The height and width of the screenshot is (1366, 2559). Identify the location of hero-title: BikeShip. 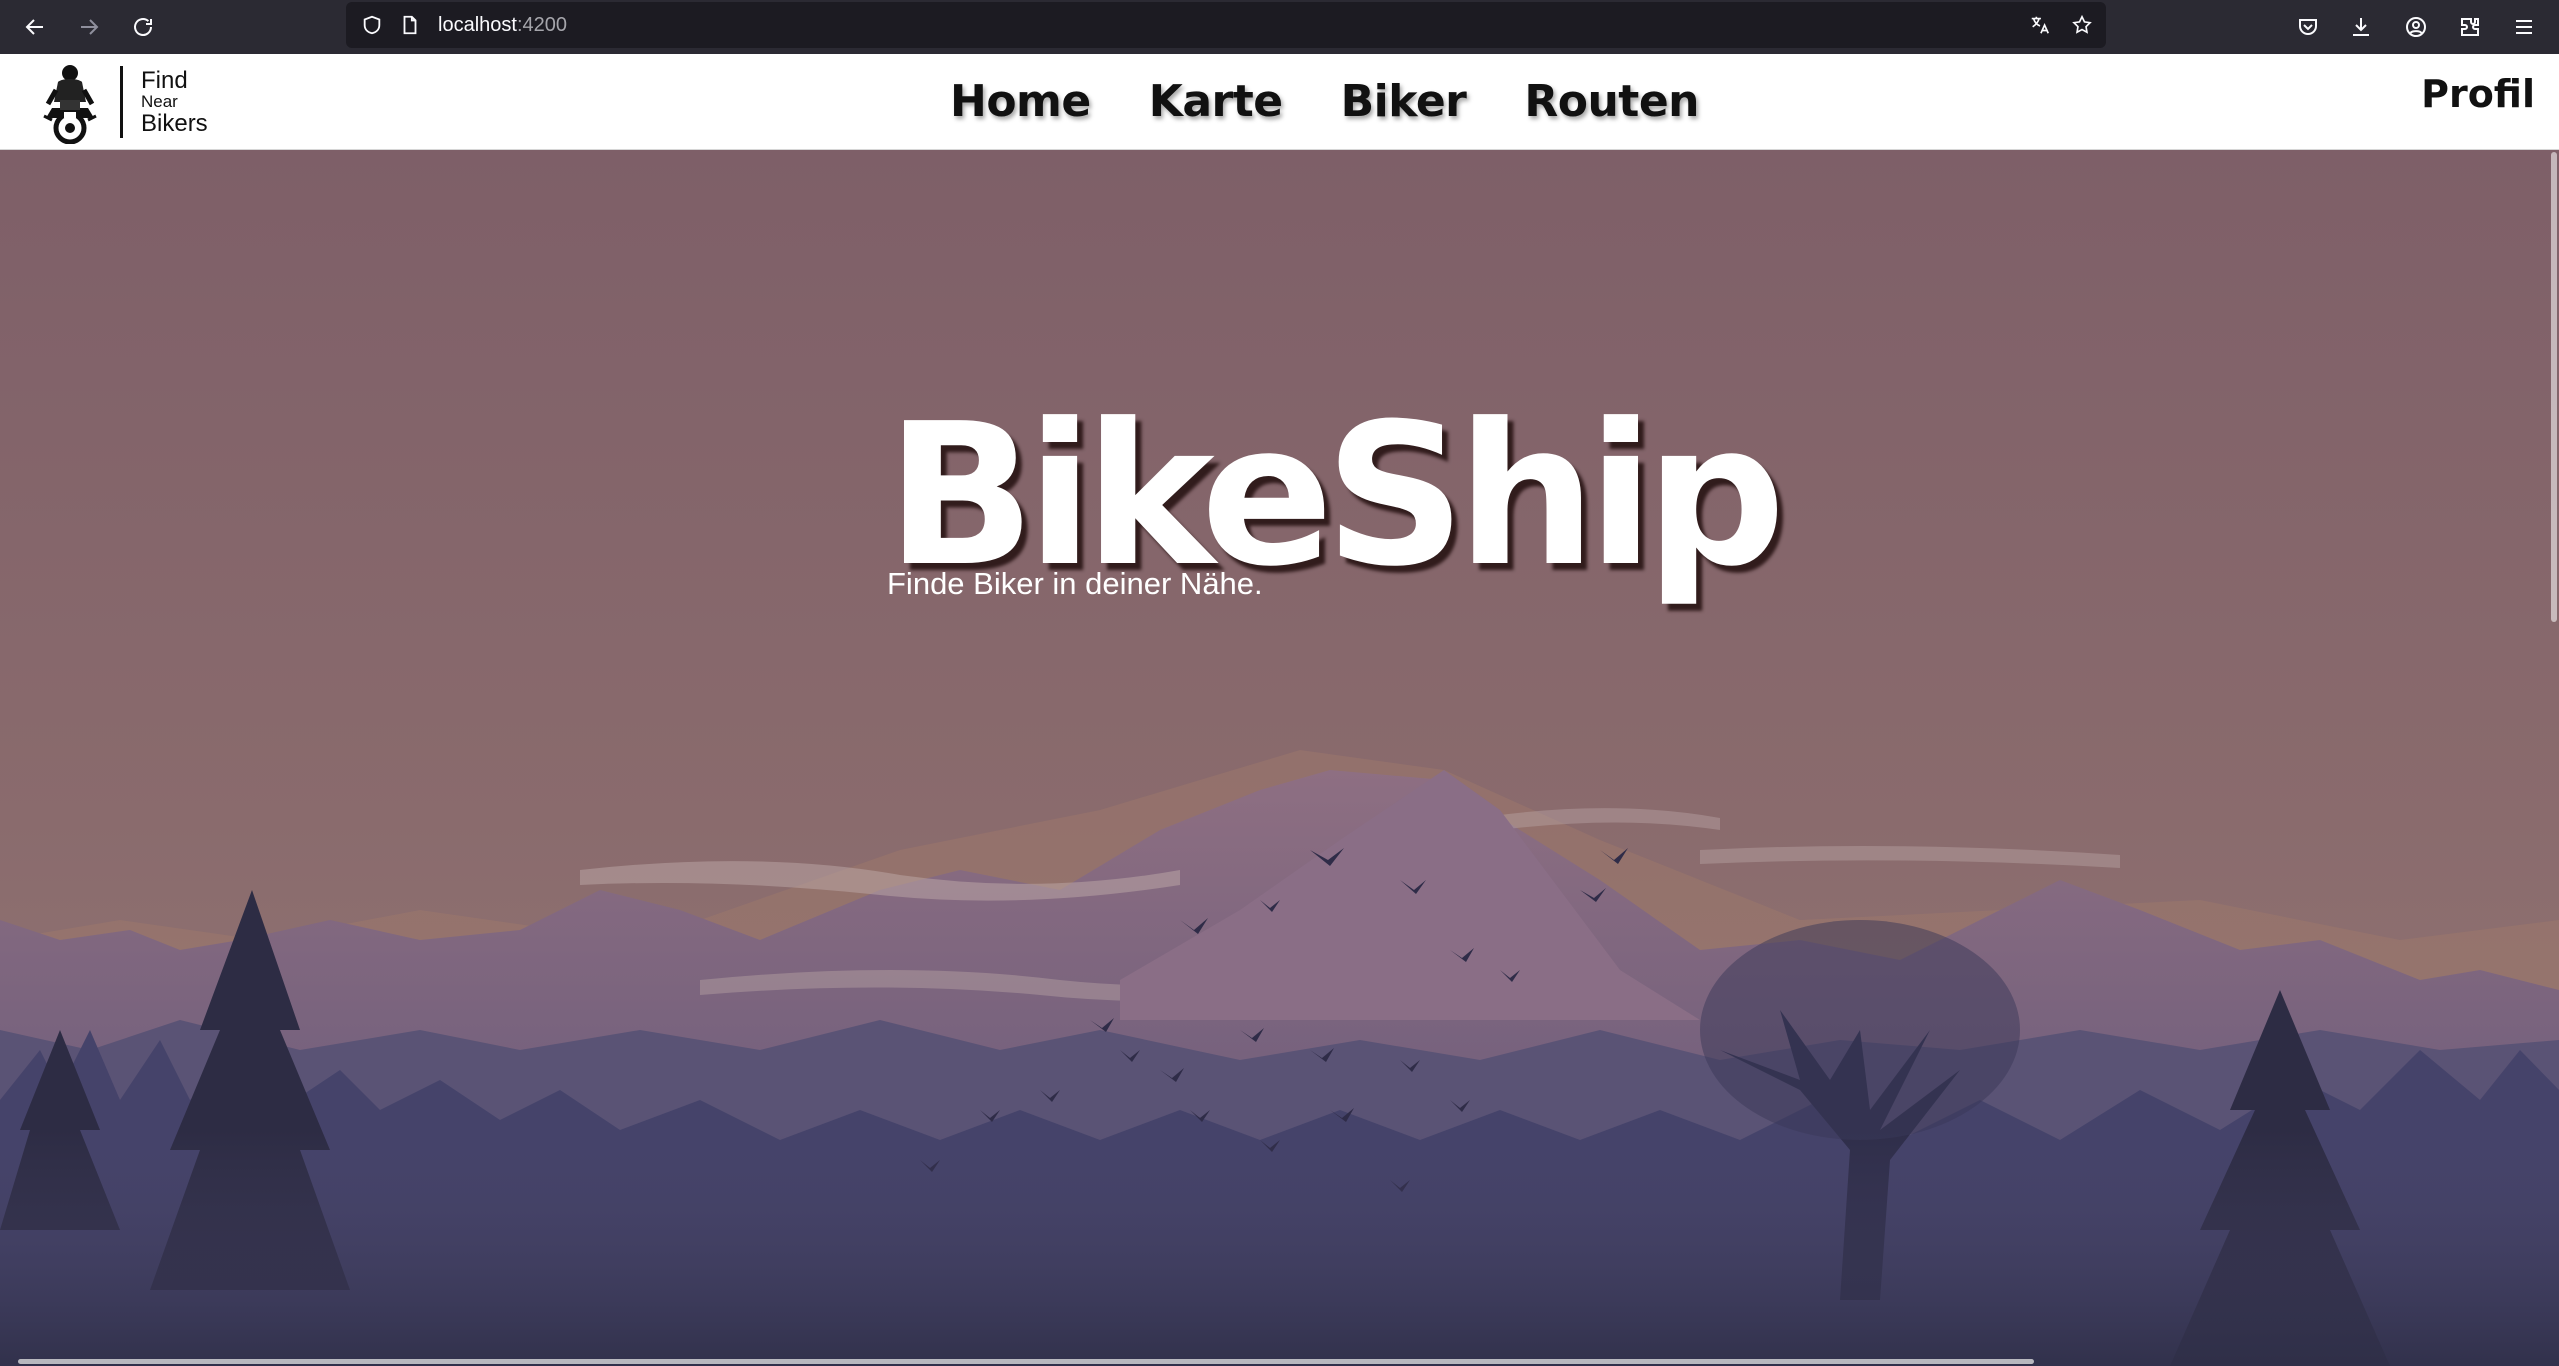
(1336, 496).